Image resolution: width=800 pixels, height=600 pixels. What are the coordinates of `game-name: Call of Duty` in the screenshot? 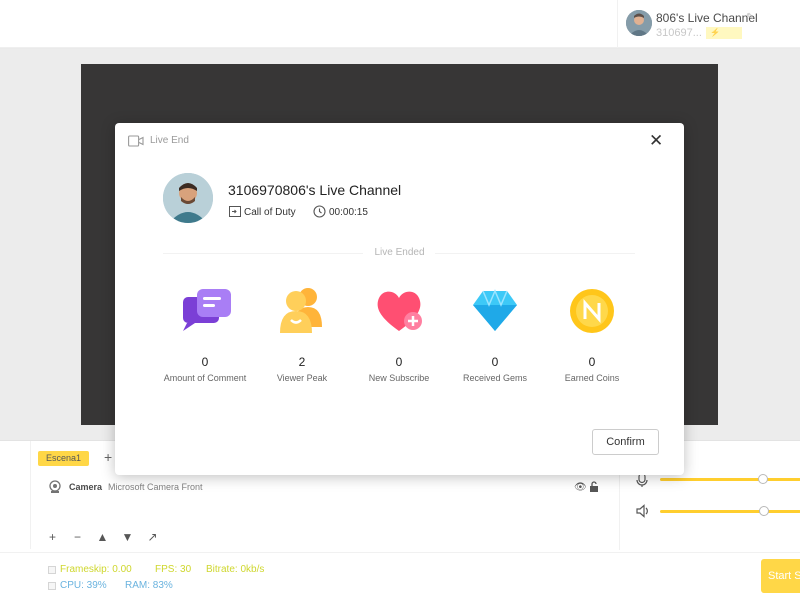 It's located at (270, 212).